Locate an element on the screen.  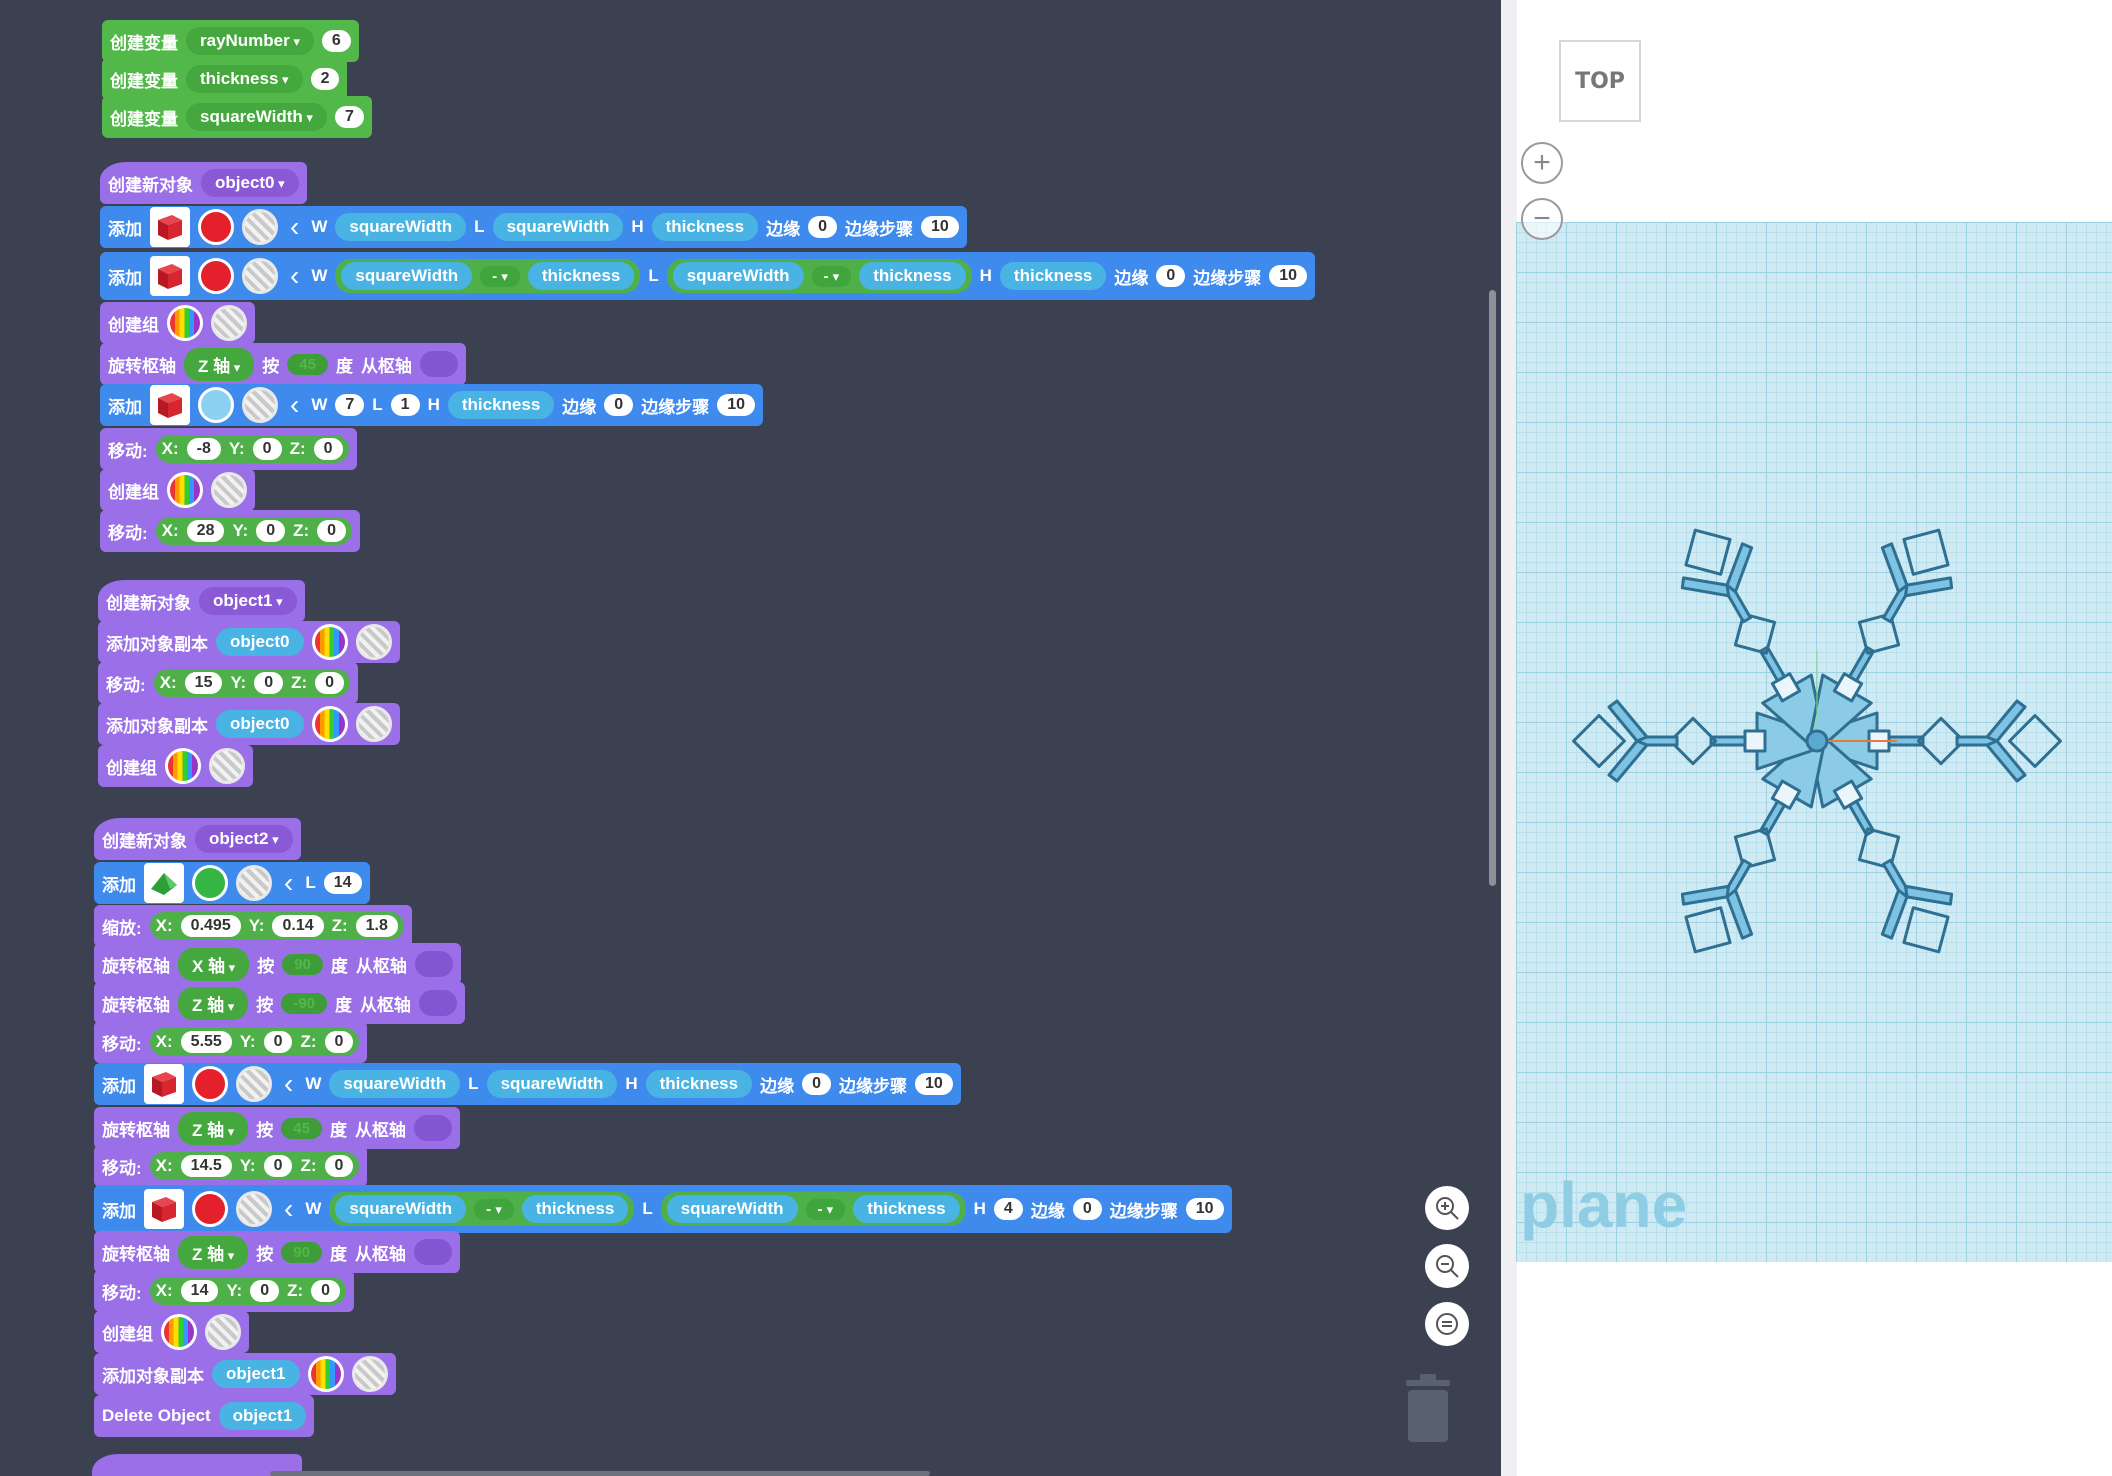
variable-dropdown: rayNumber is located at coordinates (250, 41).